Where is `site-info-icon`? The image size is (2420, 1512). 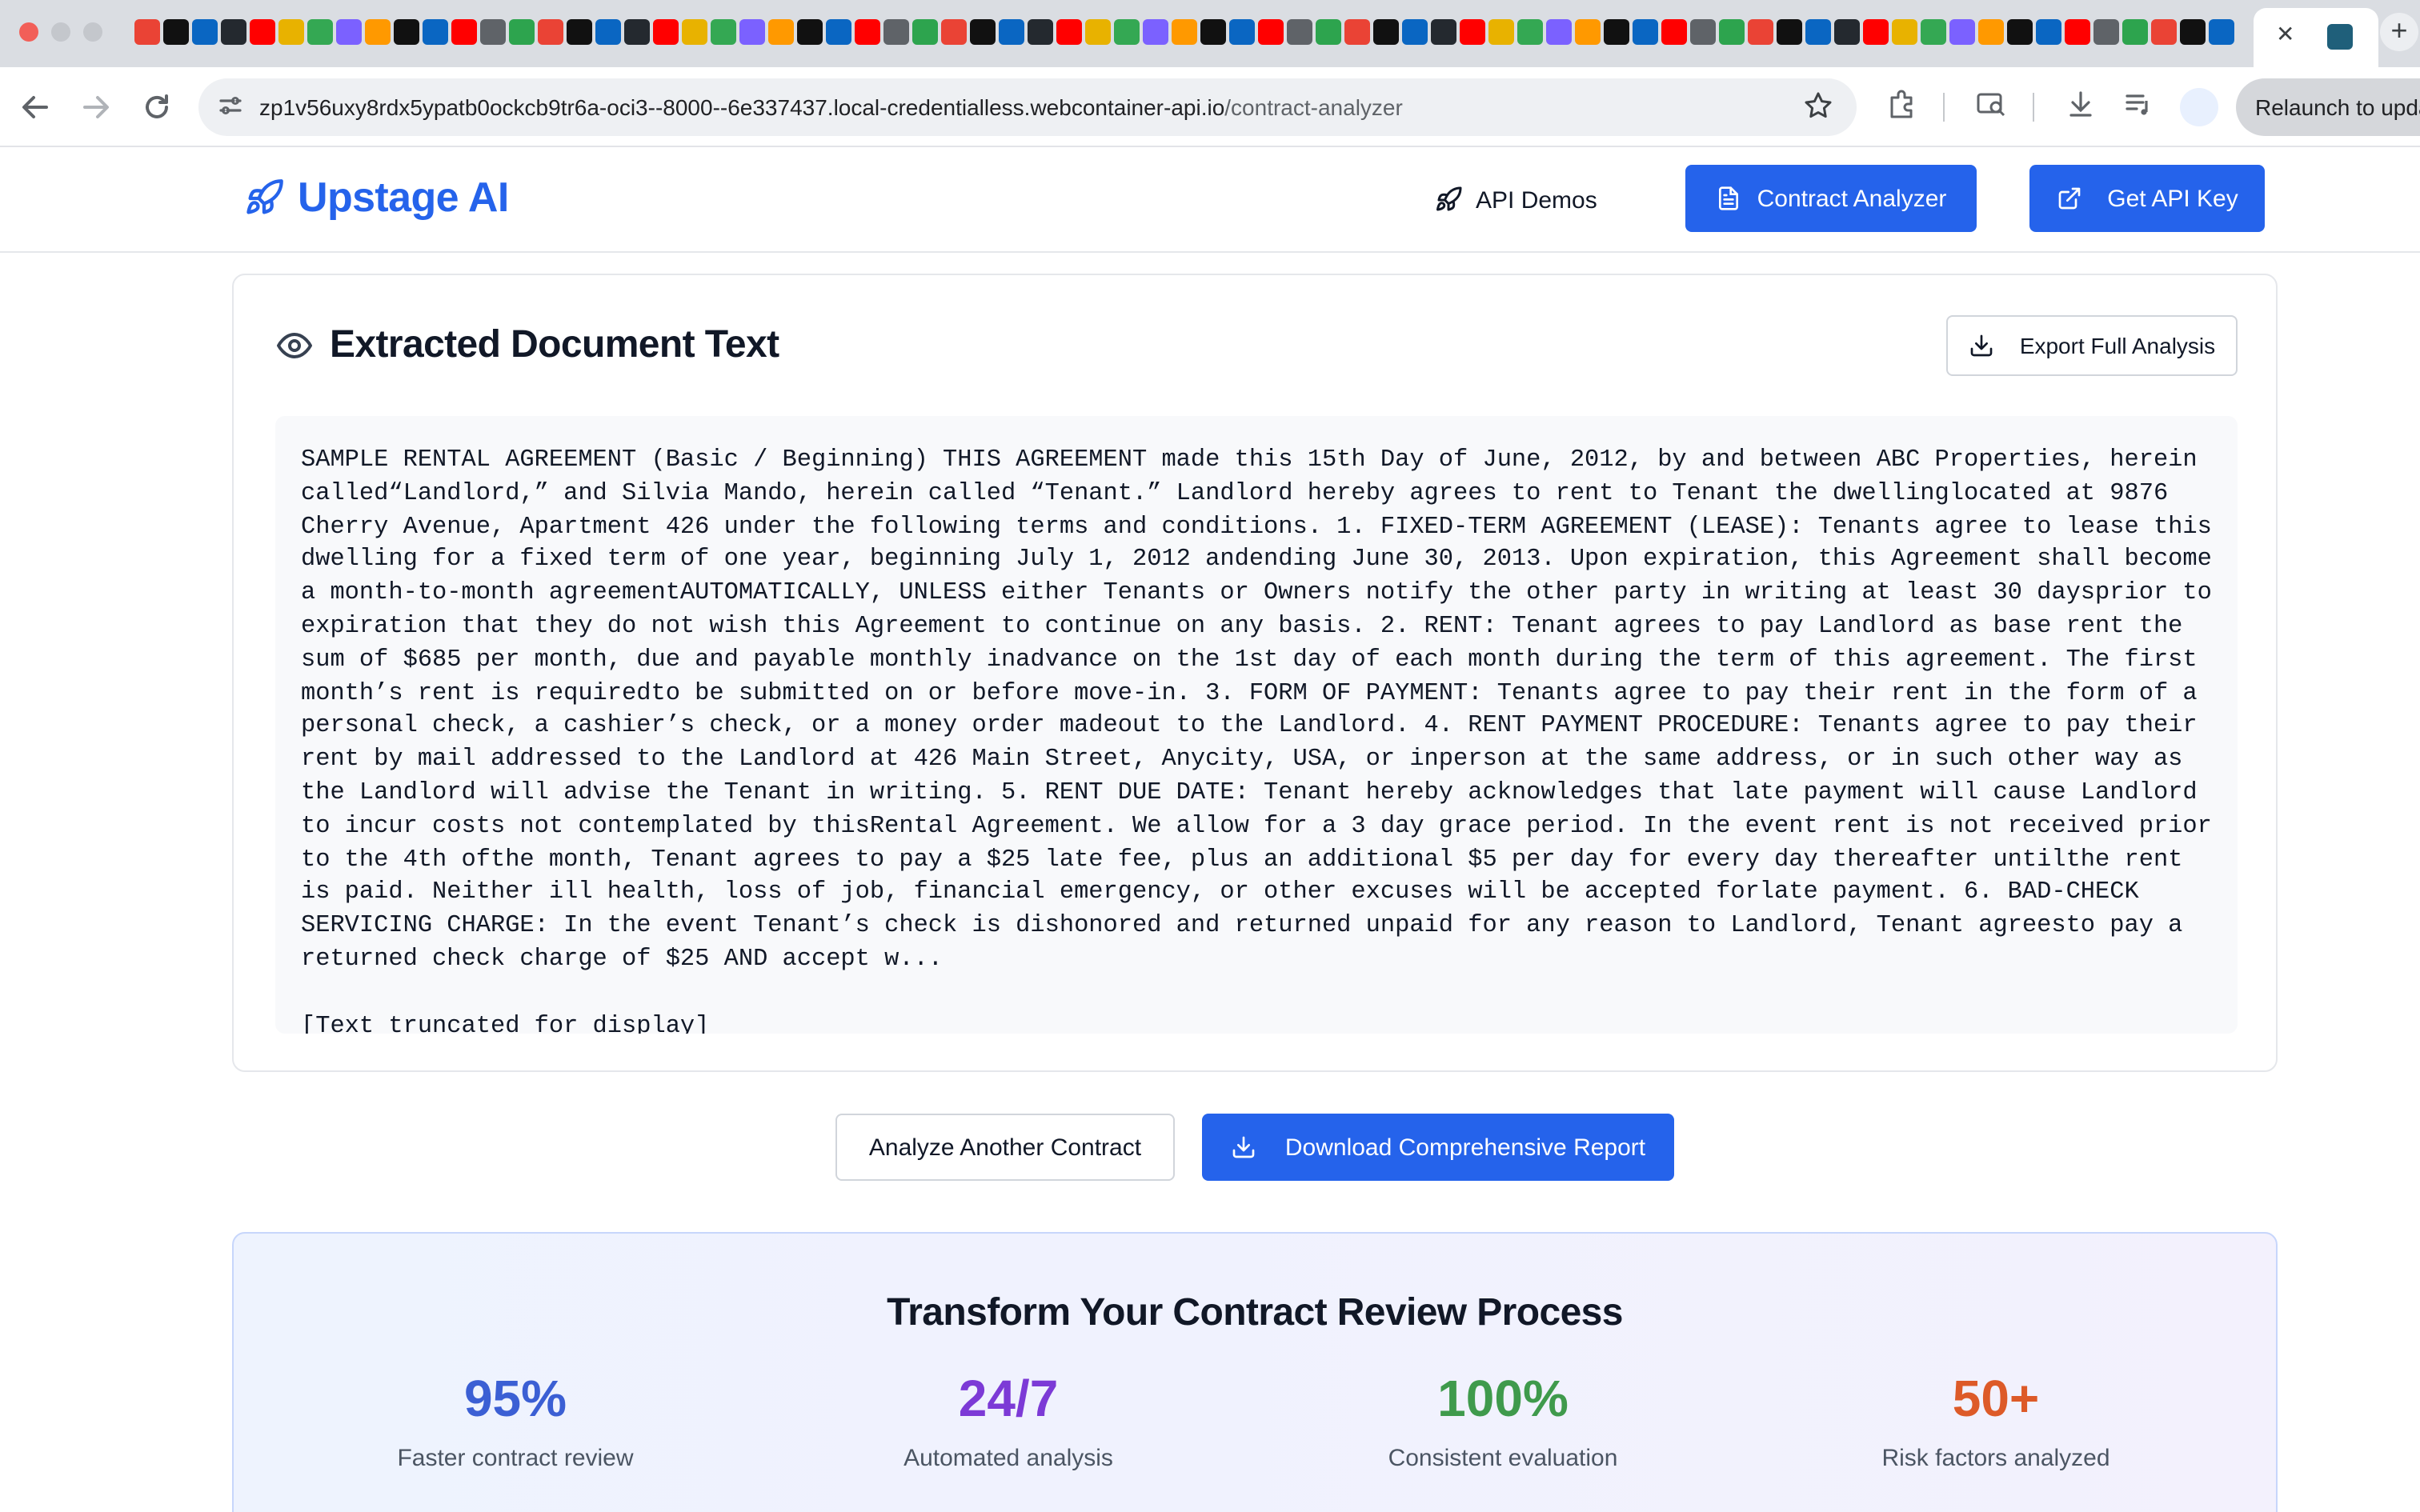 site-info-icon is located at coordinates (230, 105).